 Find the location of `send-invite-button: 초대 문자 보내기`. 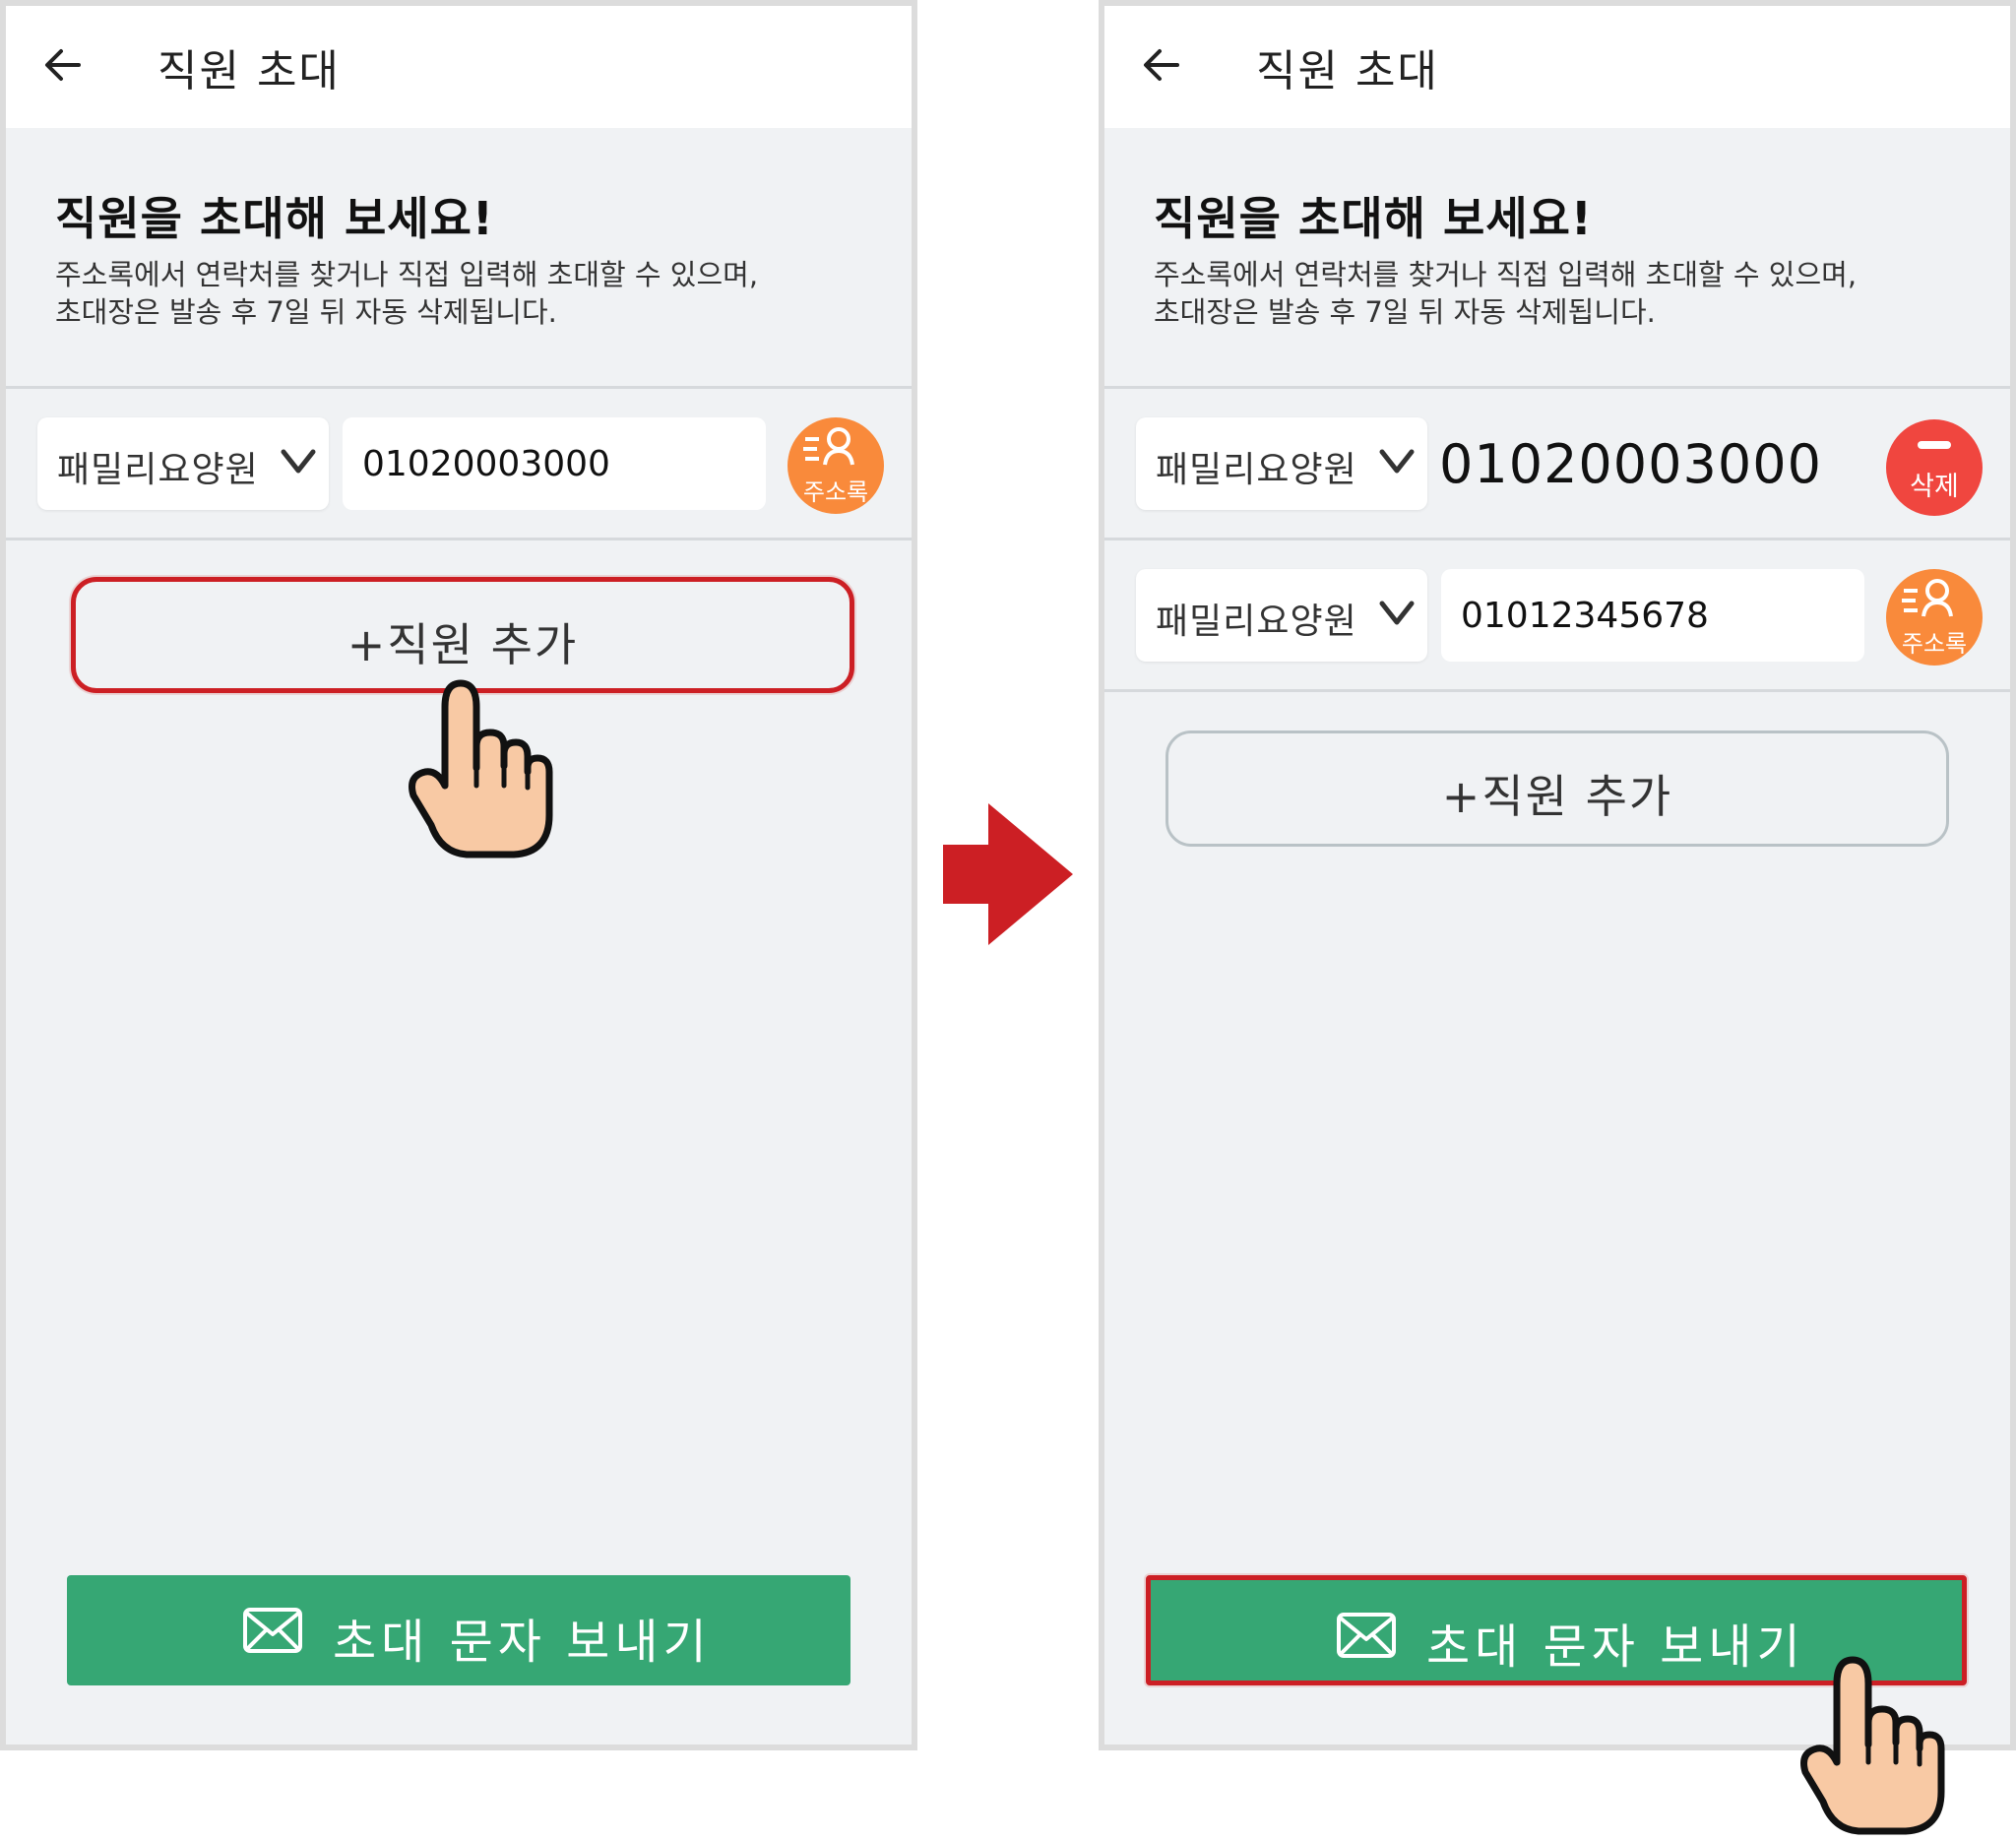

send-invite-button: 초대 문자 보내기 is located at coordinates (458, 1630).